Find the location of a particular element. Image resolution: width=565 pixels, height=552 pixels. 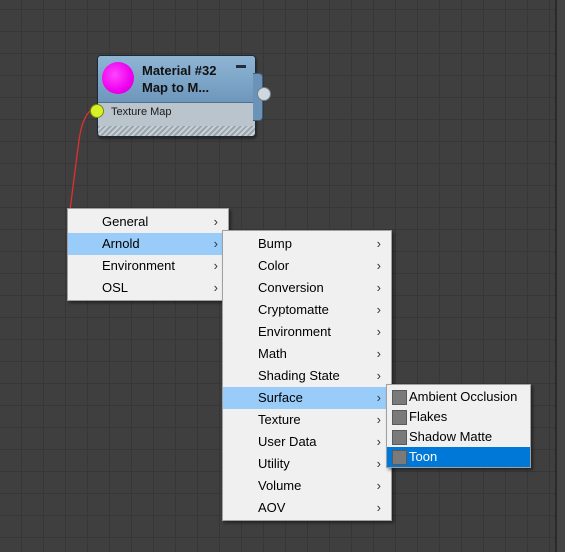

menu-item-texture: Texture › is located at coordinates (307, 420).